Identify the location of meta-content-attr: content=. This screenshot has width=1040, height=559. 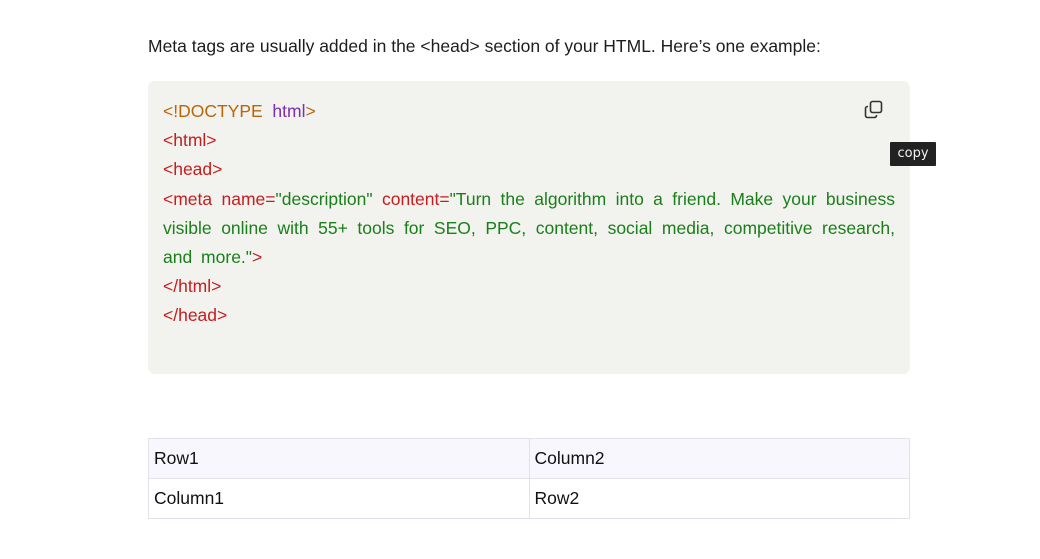
(415, 198).